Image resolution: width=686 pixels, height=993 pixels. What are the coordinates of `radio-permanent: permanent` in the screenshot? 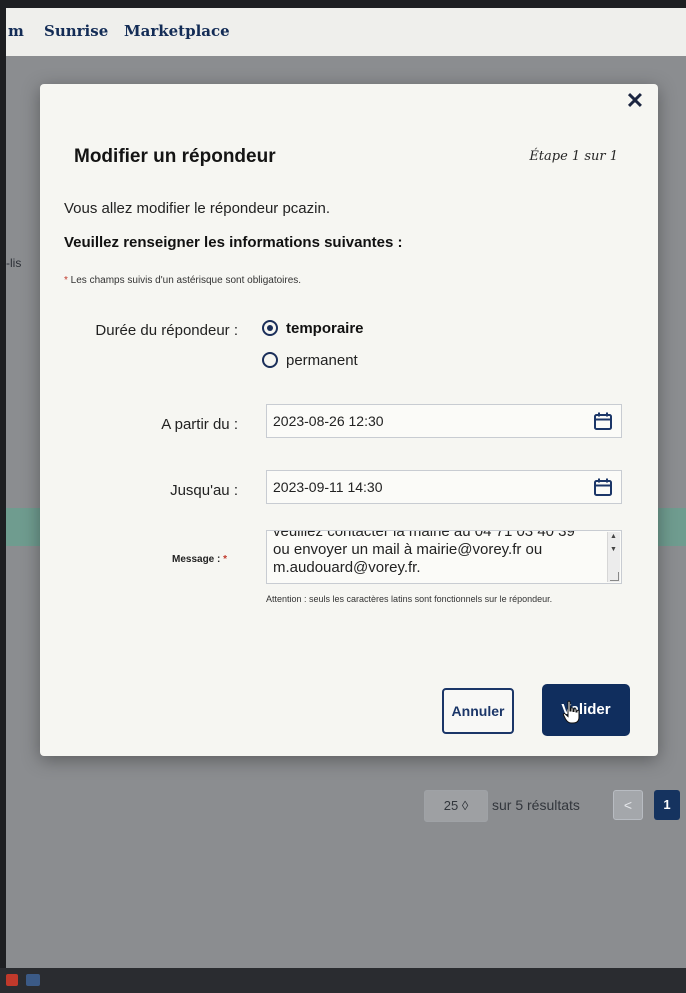 It's located at (310, 360).